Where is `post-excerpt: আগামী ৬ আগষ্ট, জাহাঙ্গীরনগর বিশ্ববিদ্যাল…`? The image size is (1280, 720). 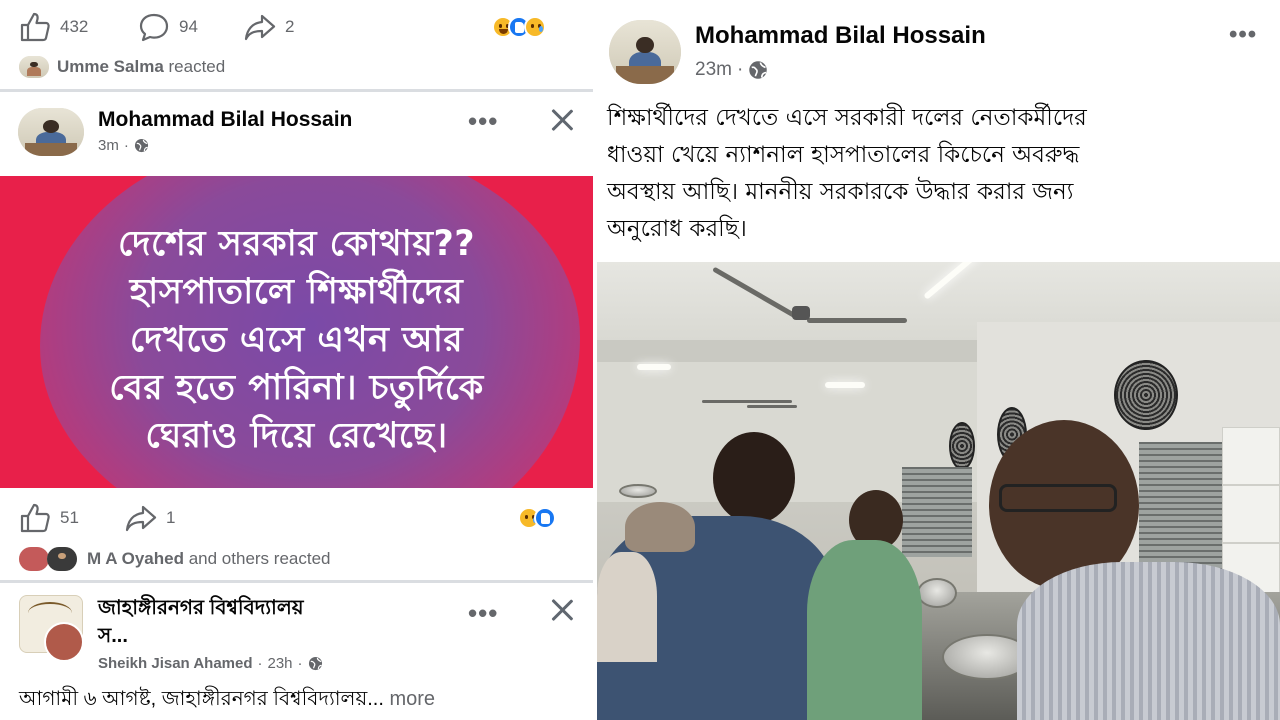 post-excerpt: আগামী ৬ আগষ্ট, জাহাঙ্গীরনগর বিশ্ববিদ্যাল… is located at coordinates (227, 700).